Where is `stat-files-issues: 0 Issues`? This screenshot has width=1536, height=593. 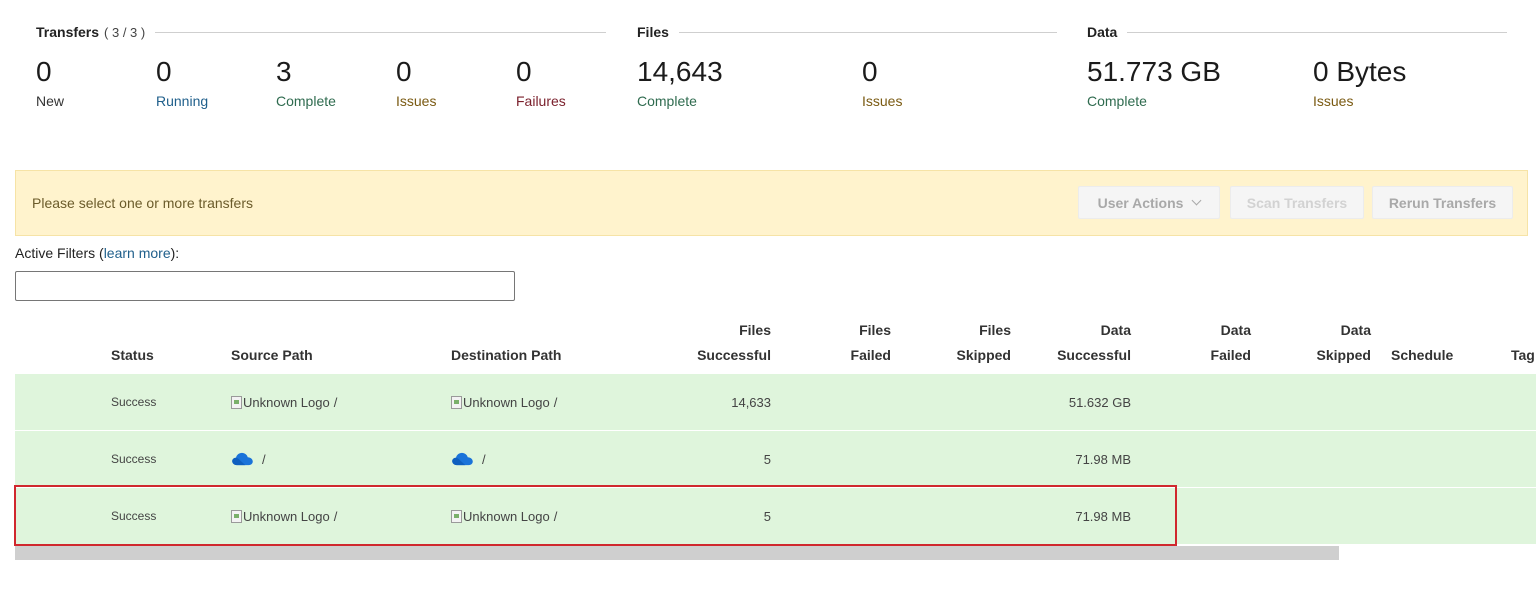
stat-files-issues: 0 Issues is located at coordinates (882, 83).